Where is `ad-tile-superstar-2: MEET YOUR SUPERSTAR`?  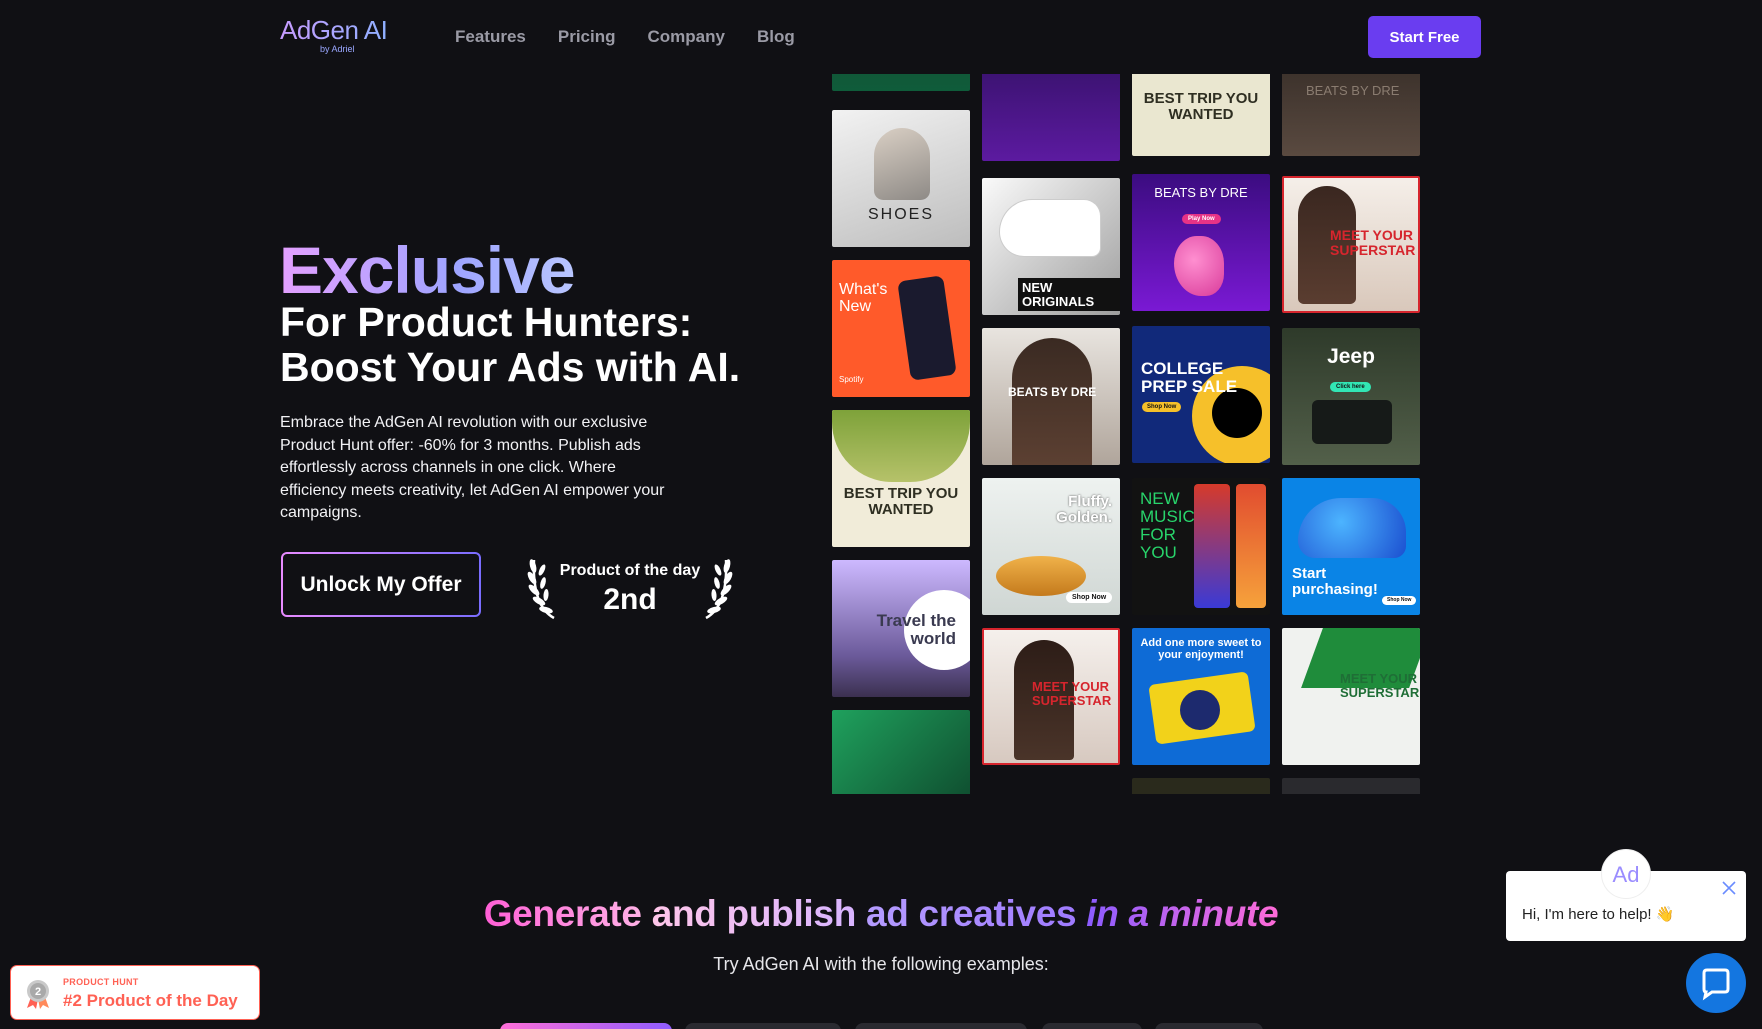
ad-tile-superstar-2: MEET YOUR SUPERSTAR is located at coordinates (1351, 244).